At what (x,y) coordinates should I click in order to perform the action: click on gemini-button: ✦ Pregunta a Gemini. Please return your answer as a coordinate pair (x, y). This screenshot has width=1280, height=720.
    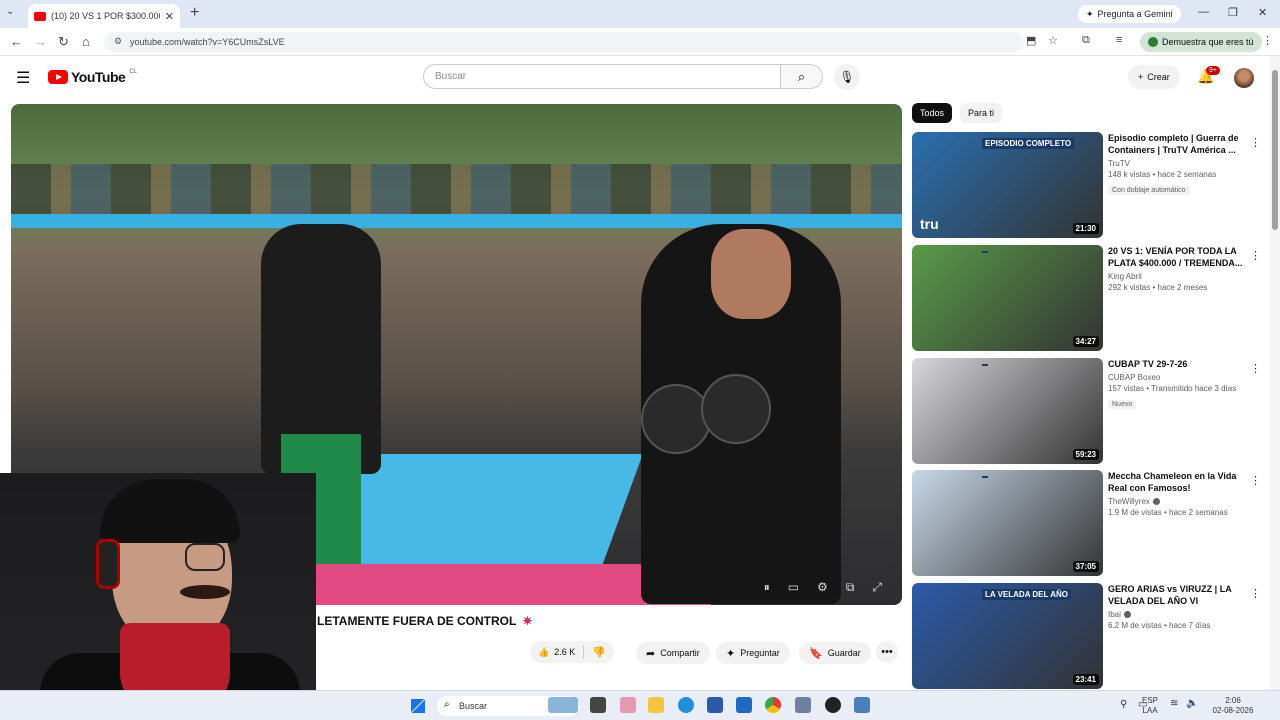
    Looking at the image, I should click on (1129, 14).